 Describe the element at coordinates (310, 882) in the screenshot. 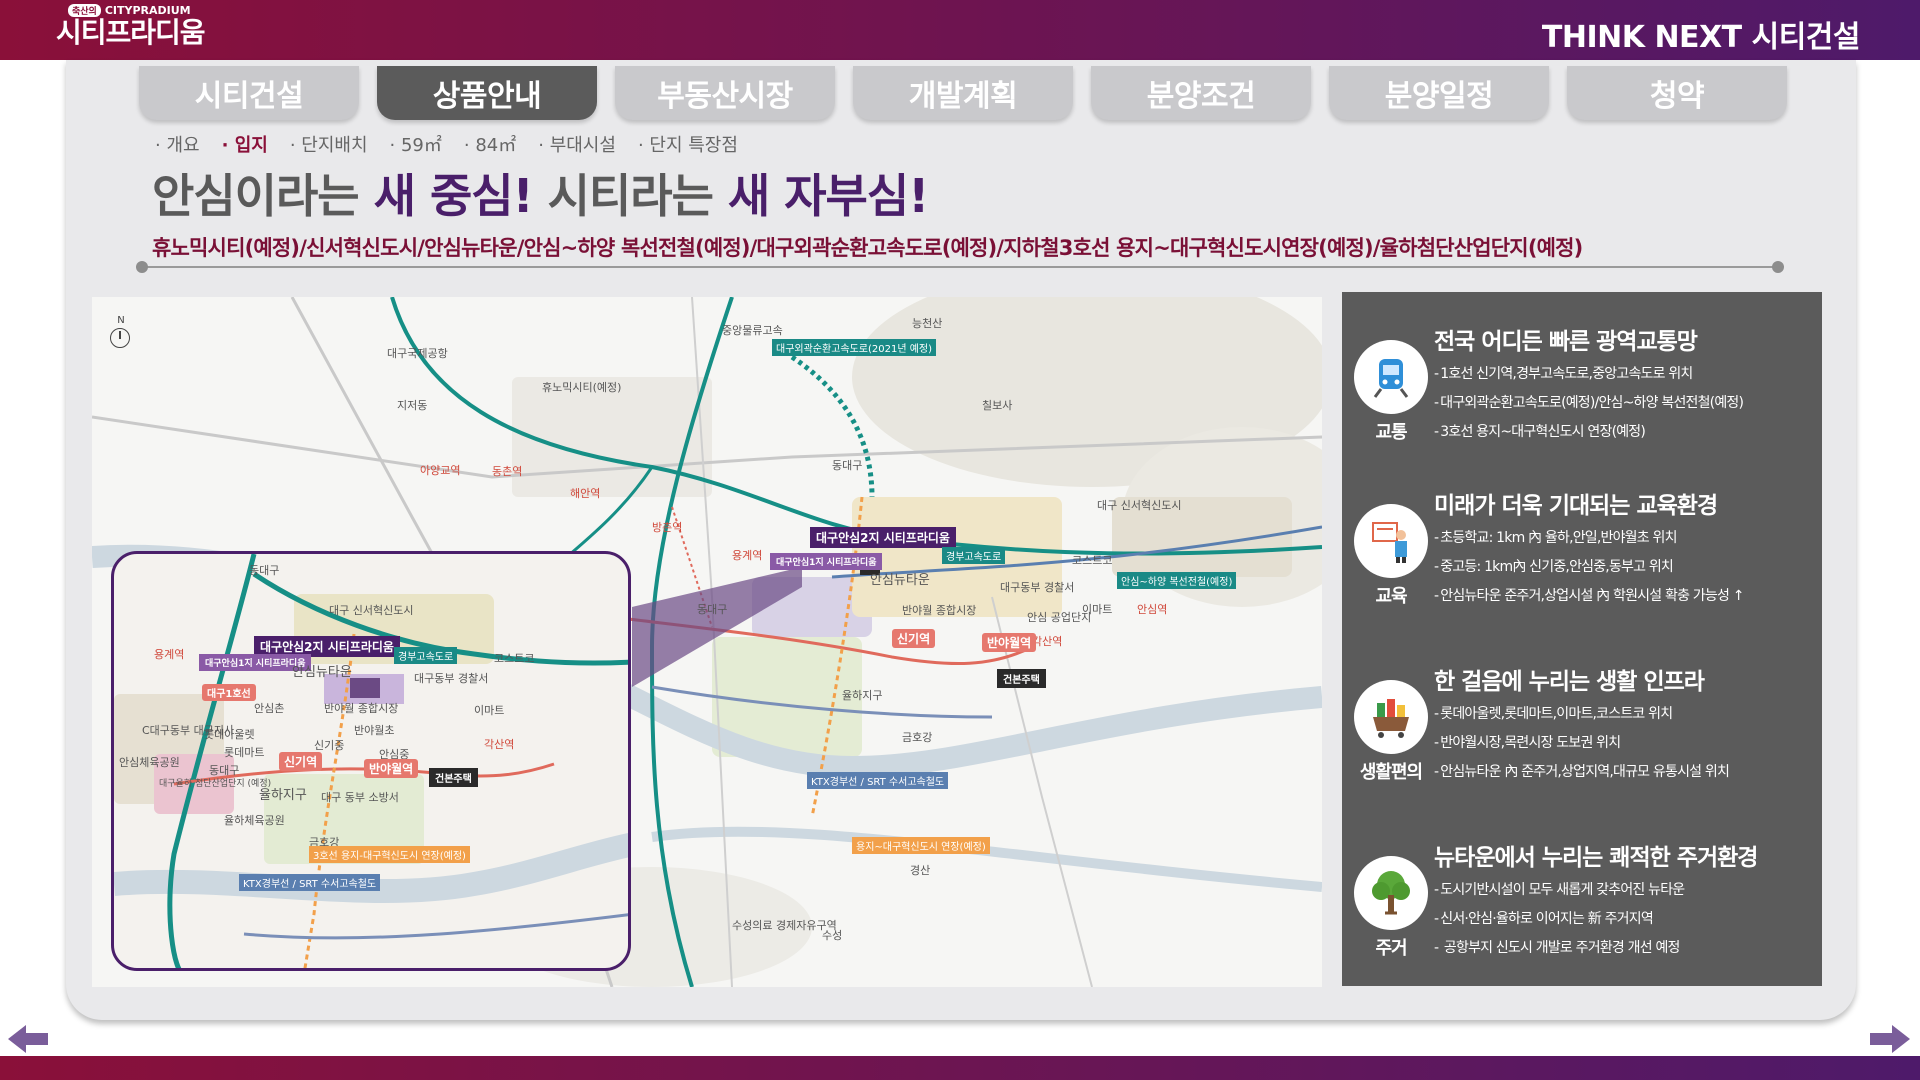

I see `inset-label: KTX경부선 / SRT 수서고속철도` at that location.